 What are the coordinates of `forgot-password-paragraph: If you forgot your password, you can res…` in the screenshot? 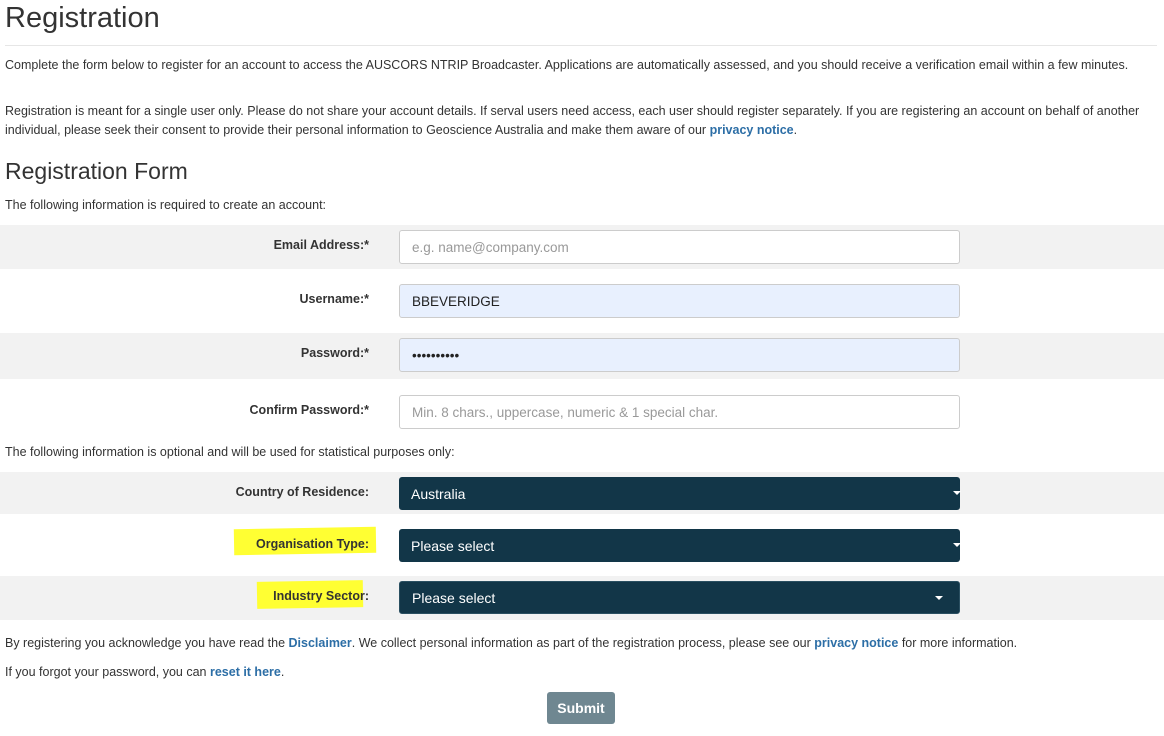 It's located at (144, 672).